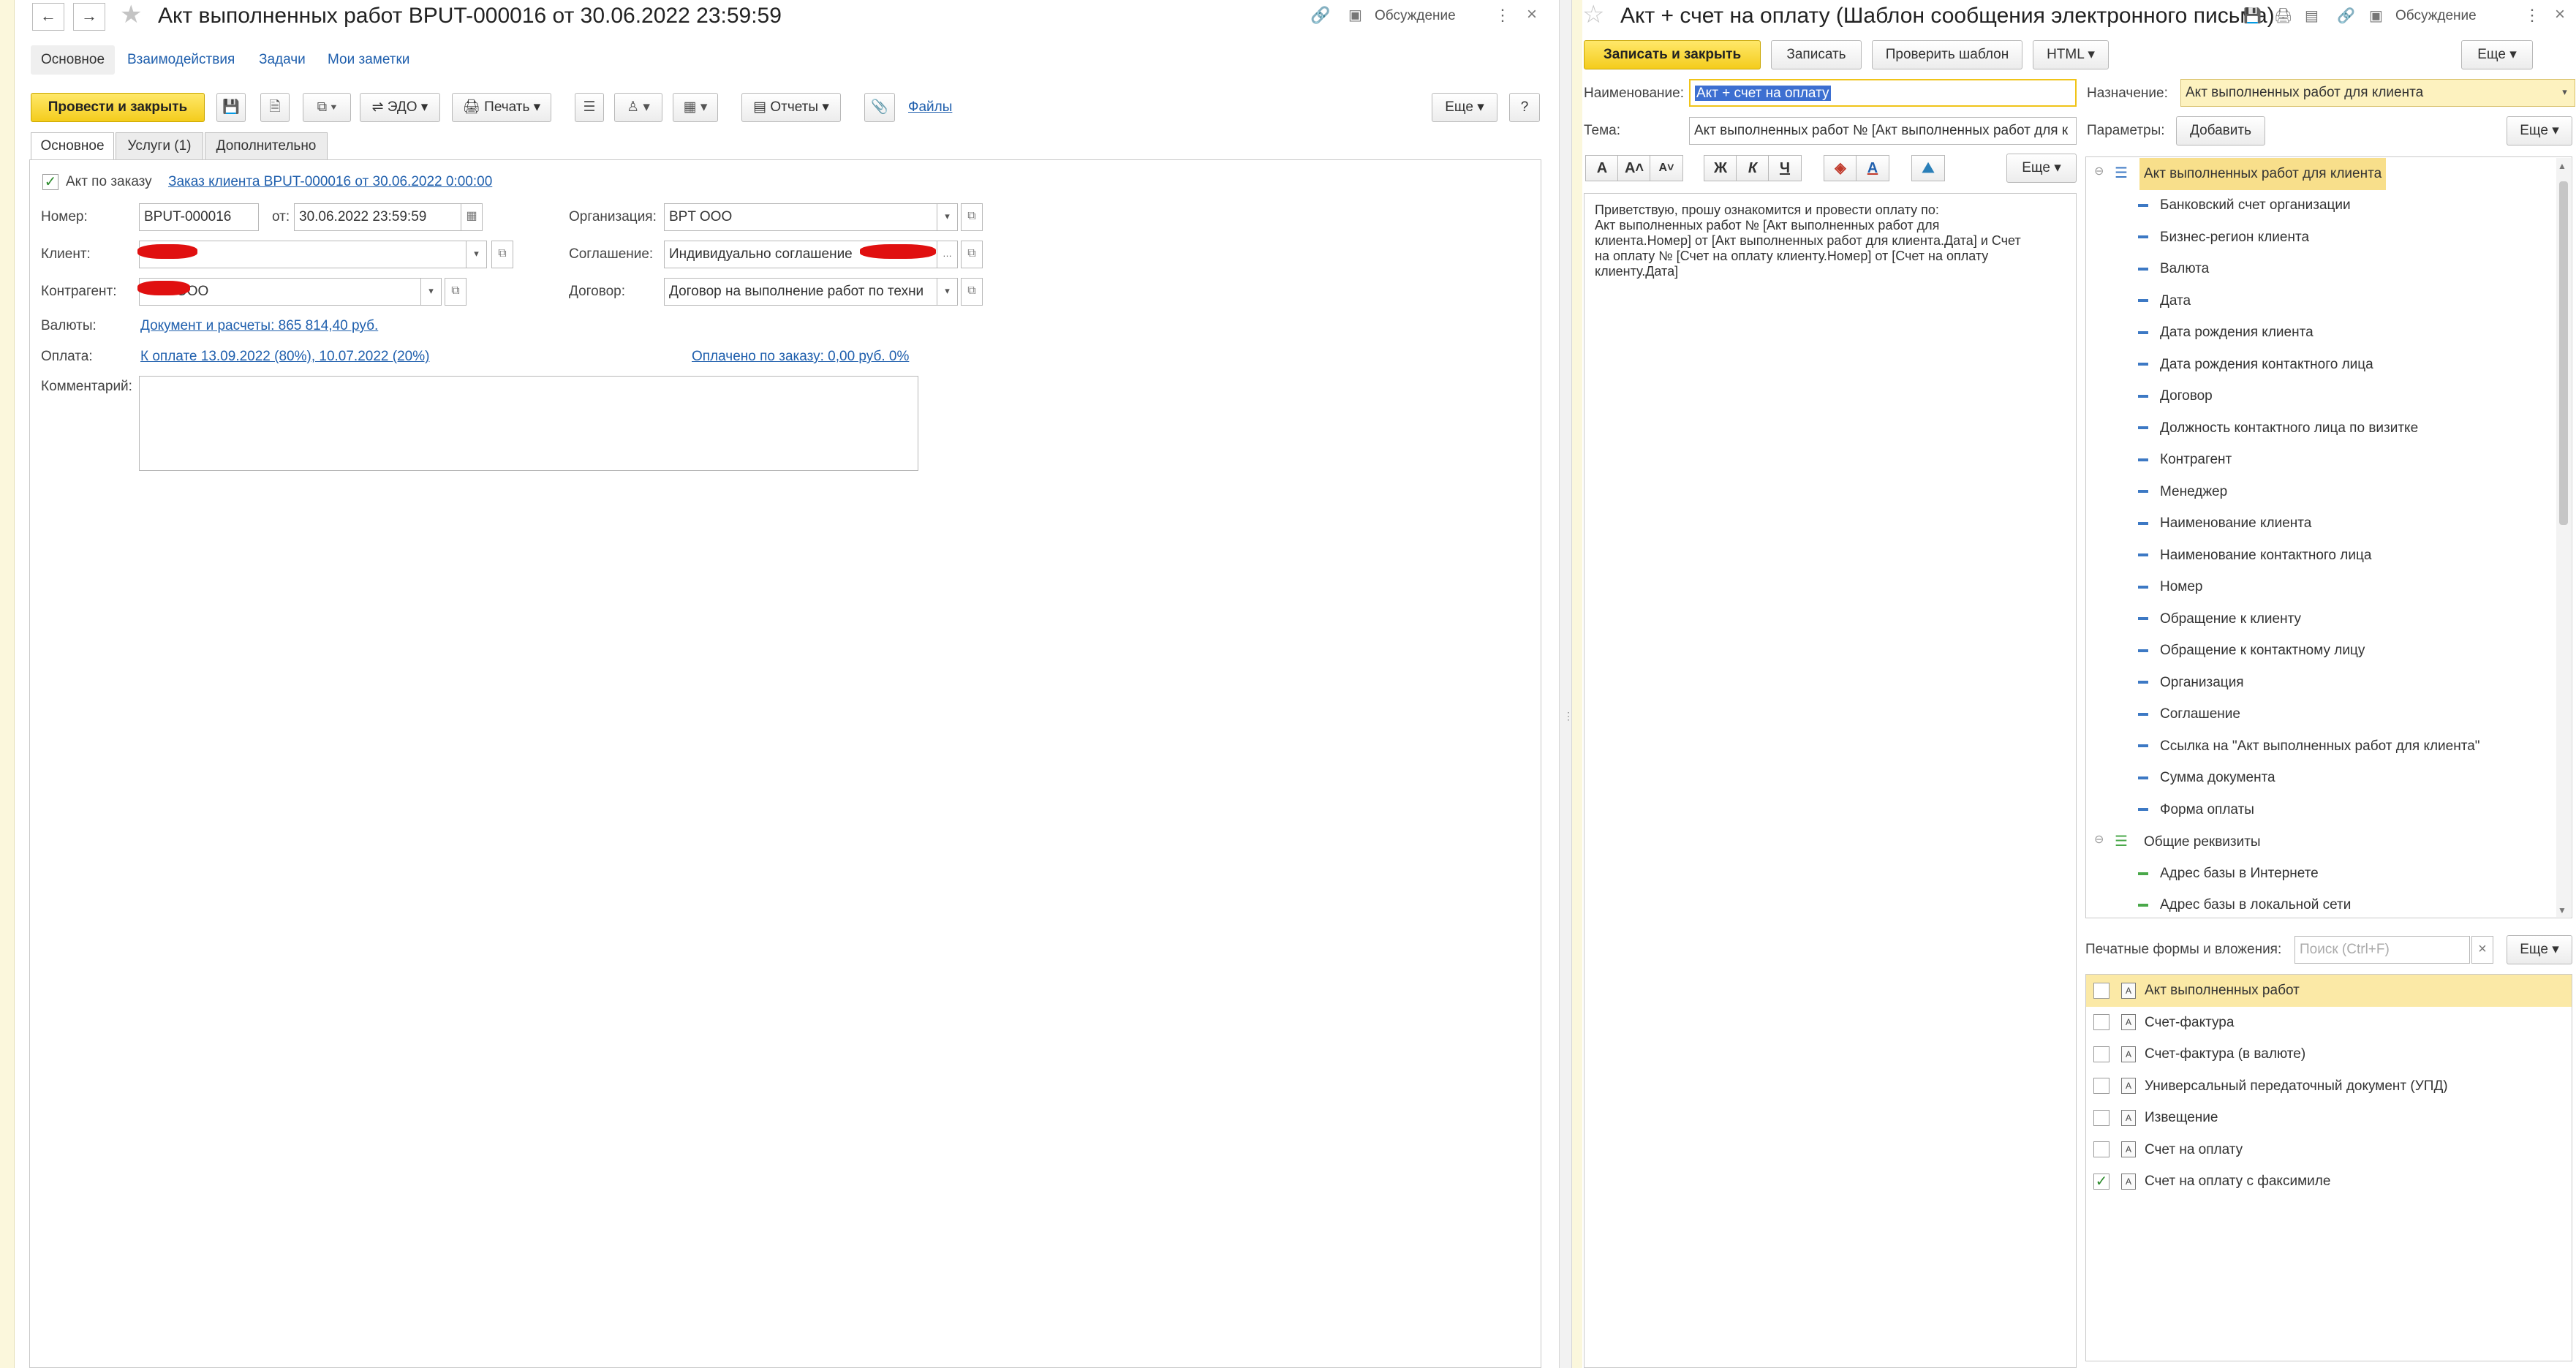 This screenshot has width=2576, height=1368. What do you see at coordinates (2342, 587) in the screenshot?
I see `tree-item: Номер` at bounding box center [2342, 587].